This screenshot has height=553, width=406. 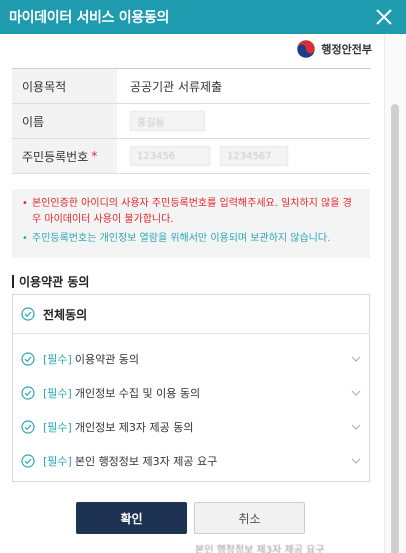 I want to click on scrollbar, so click(x=395, y=293).